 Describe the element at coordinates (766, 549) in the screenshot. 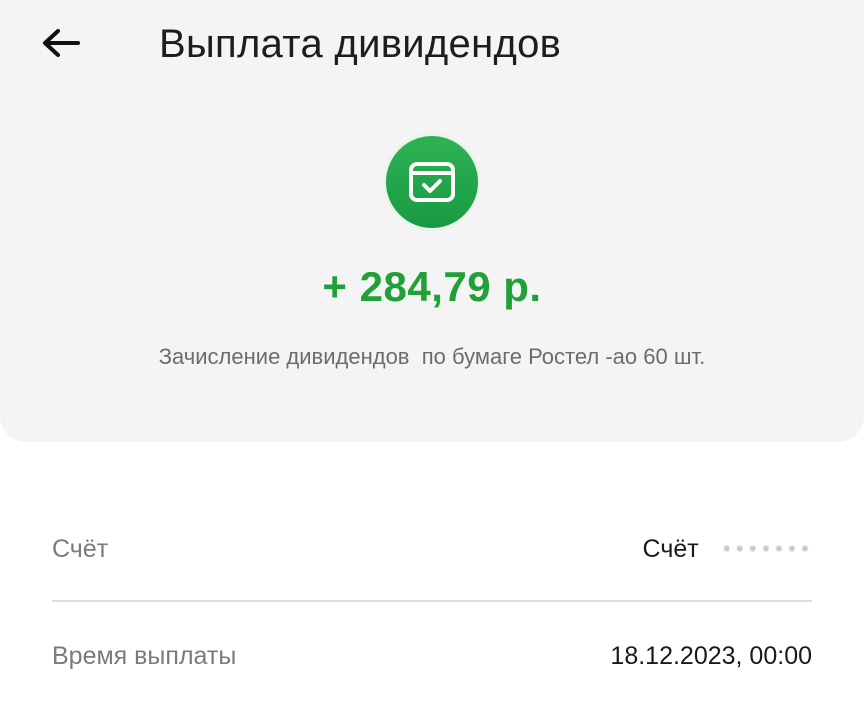

I see `masked-account-number: •••••••` at that location.